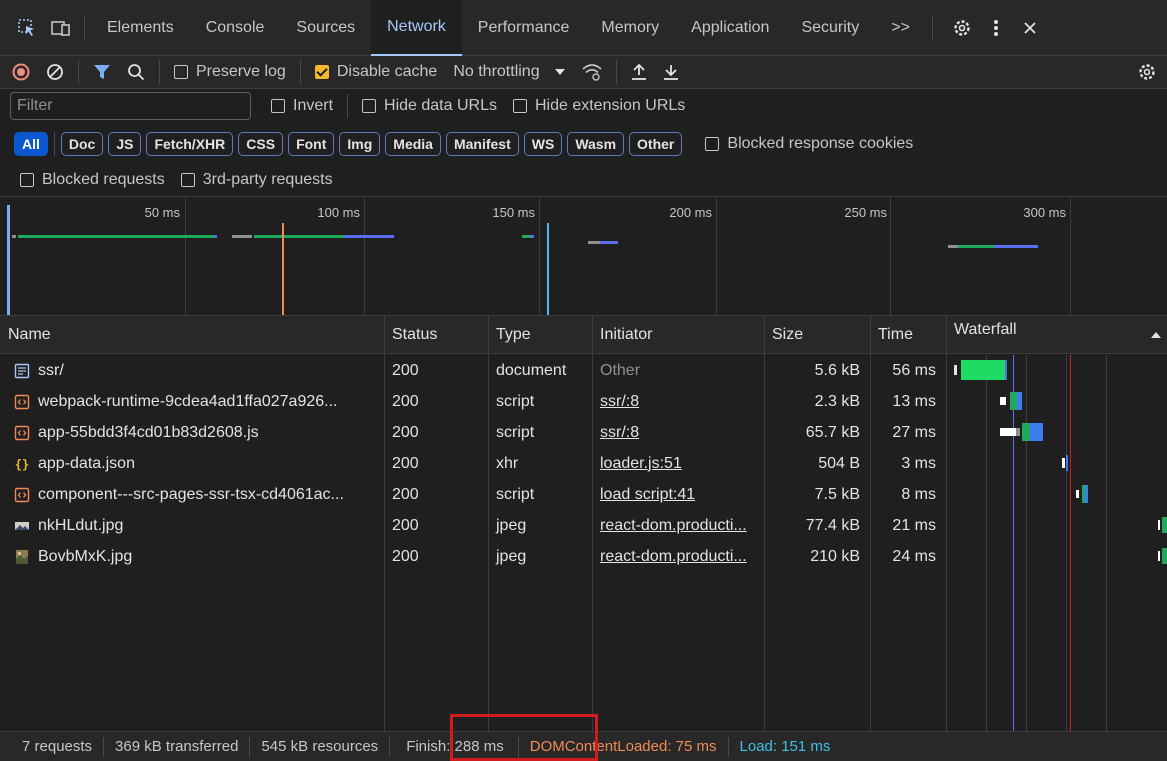 Image resolution: width=1167 pixels, height=761 pixels. Describe the element at coordinates (918, 494) in the screenshot. I see `time-cell: 8 ms` at that location.